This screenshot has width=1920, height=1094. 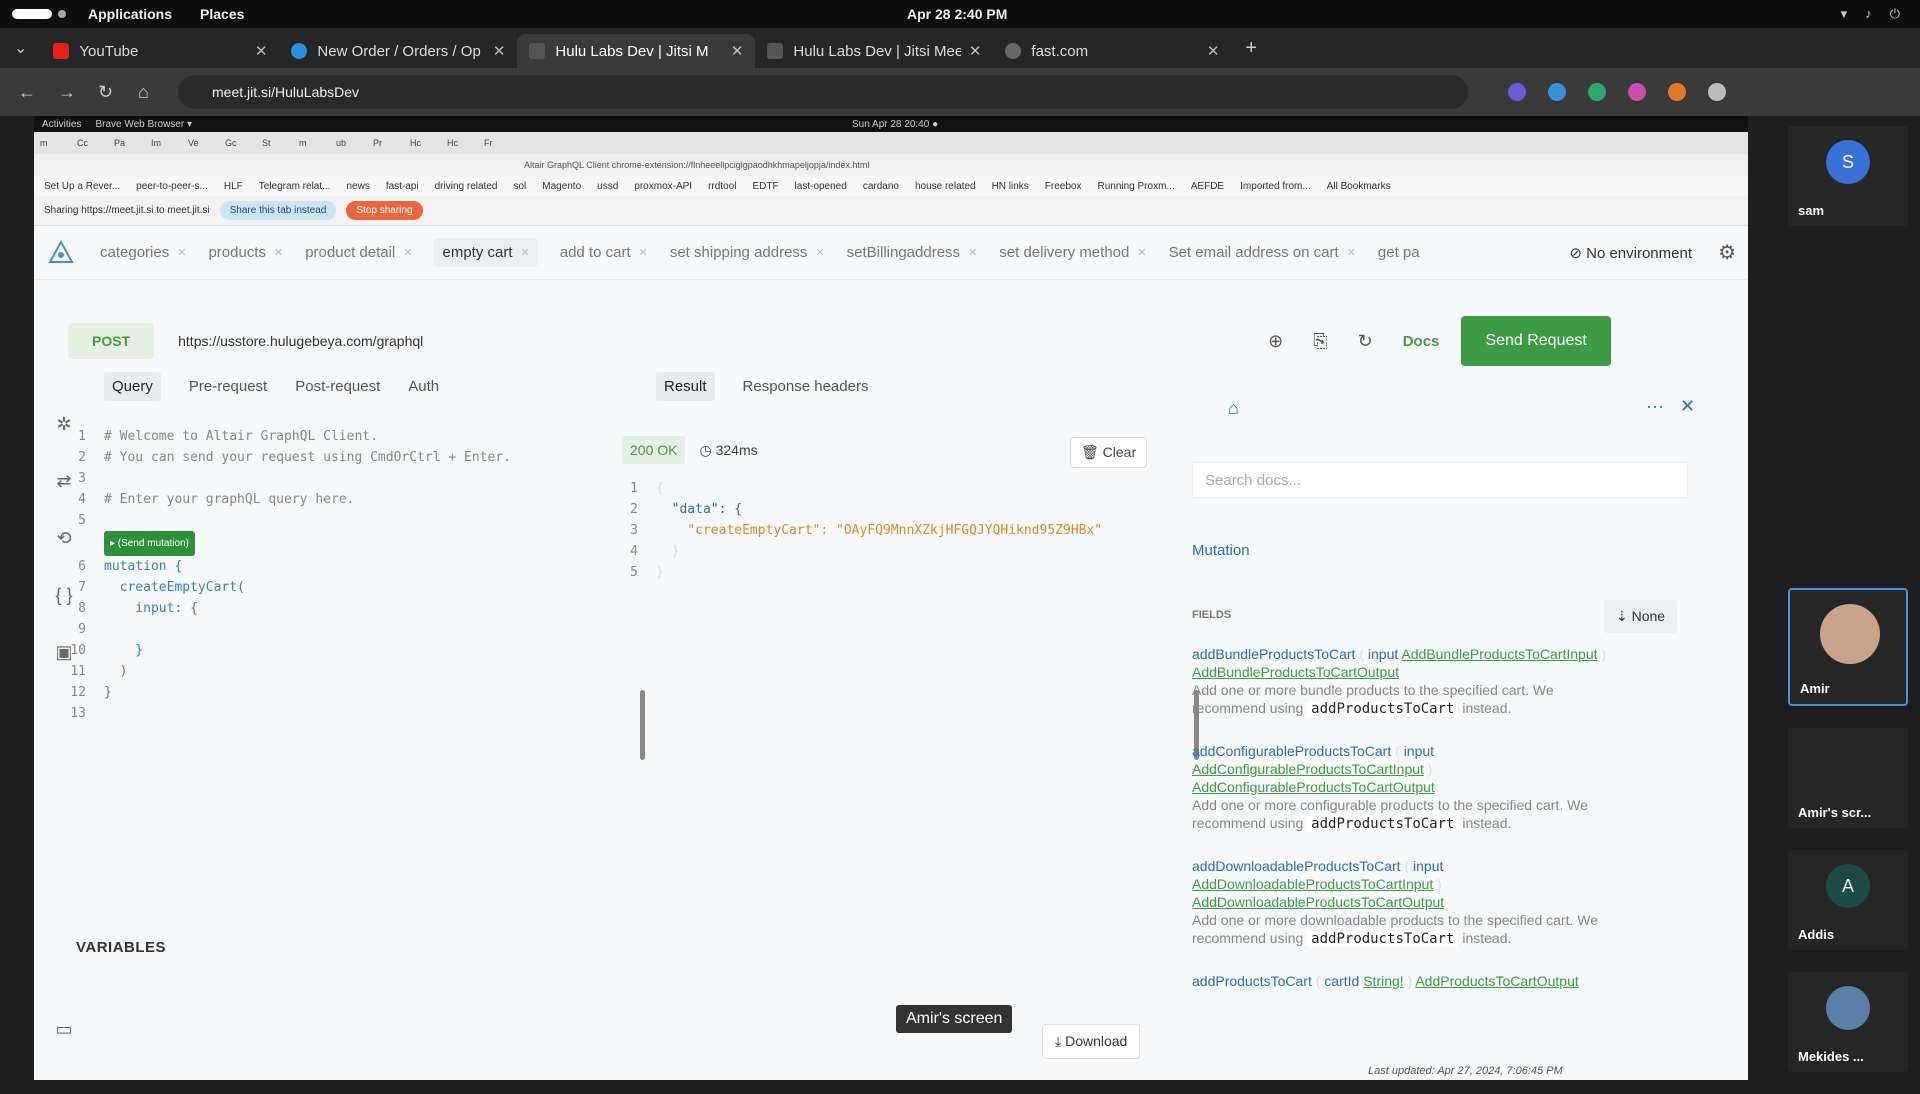 I want to click on participant-name: Amir, so click(x=1815, y=688).